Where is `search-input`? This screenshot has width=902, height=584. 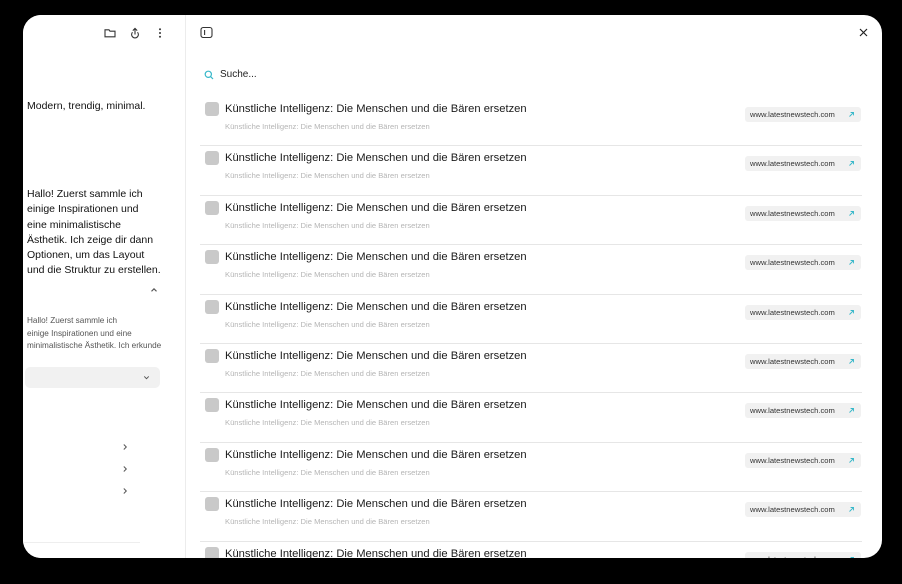
search-input is located at coordinates (320, 74).